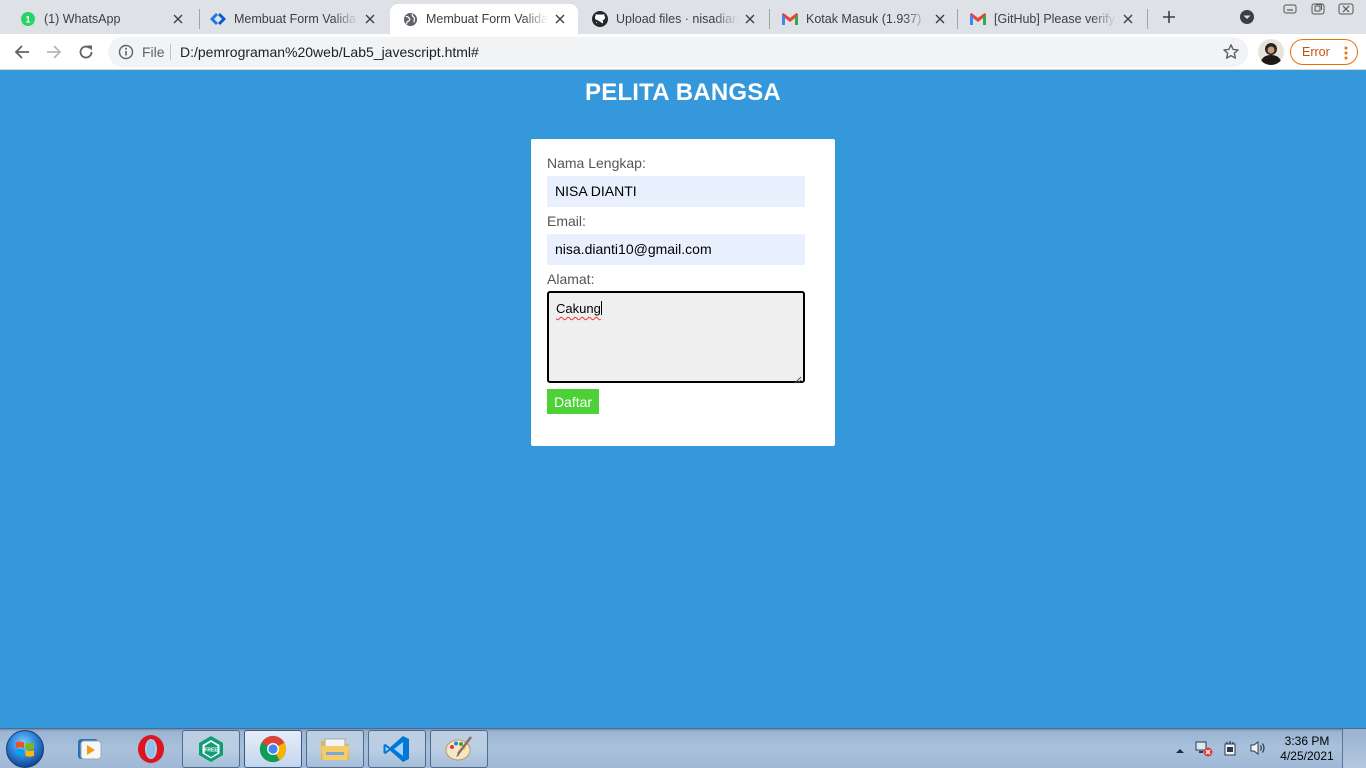  I want to click on profile-avatar, so click(1271, 52).